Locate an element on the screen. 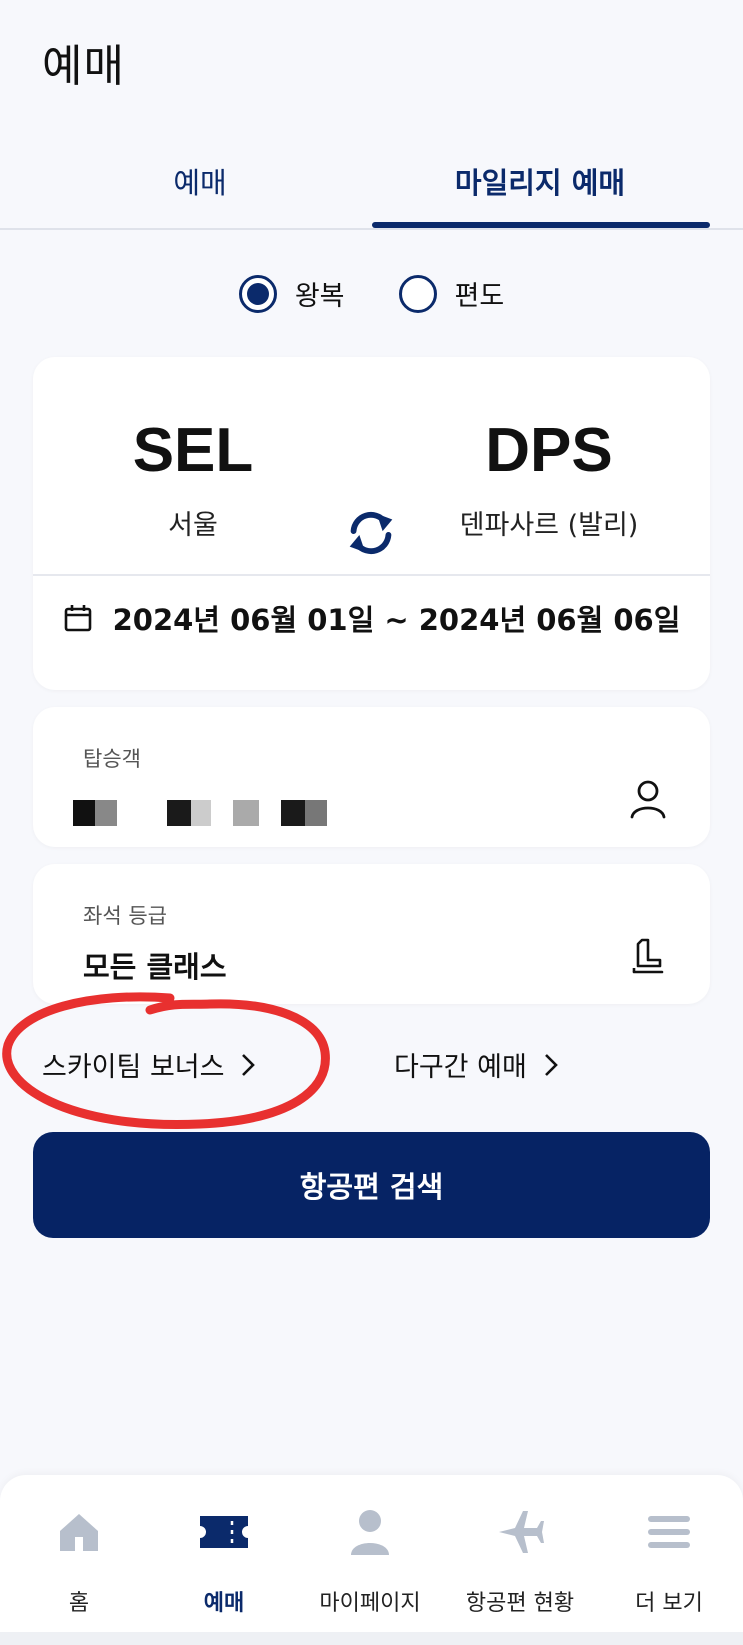  tab-mileage-booking: 마일리지 예매 is located at coordinates (540, 190).